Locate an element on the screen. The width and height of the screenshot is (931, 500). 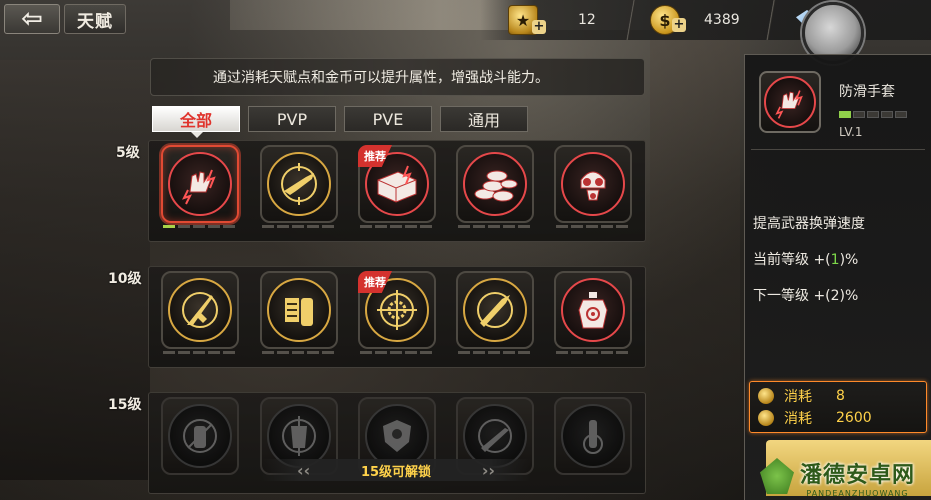
rank-points-value: 12 is located at coordinates (587, 20).